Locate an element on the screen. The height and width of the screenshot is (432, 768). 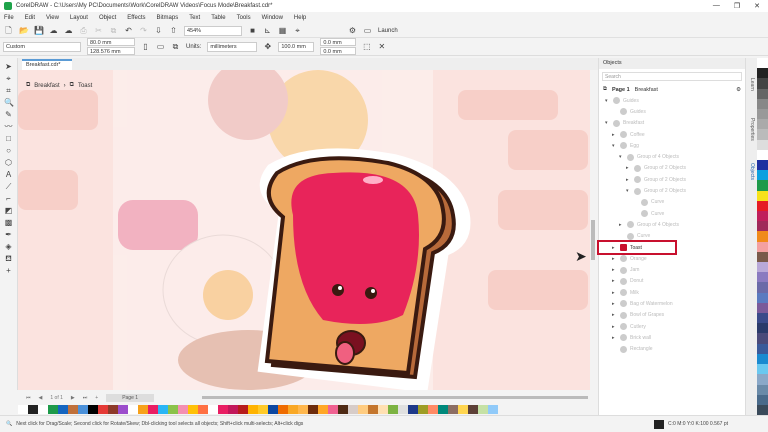
object-tree-item: ▸ Brick wall is located at coordinates (672, 337).